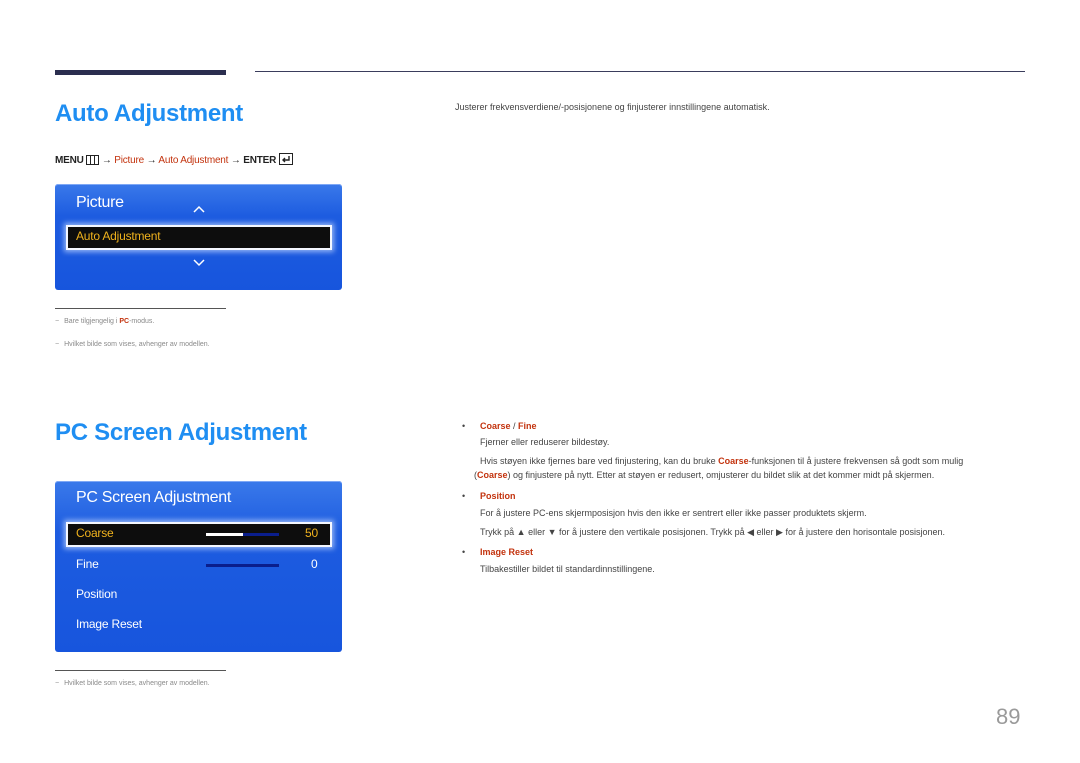 This screenshot has height=763, width=1080. Describe the element at coordinates (181, 432) in the screenshot. I see `section-title-pc-screen-adjustment: PC Screen Adjustment` at that location.